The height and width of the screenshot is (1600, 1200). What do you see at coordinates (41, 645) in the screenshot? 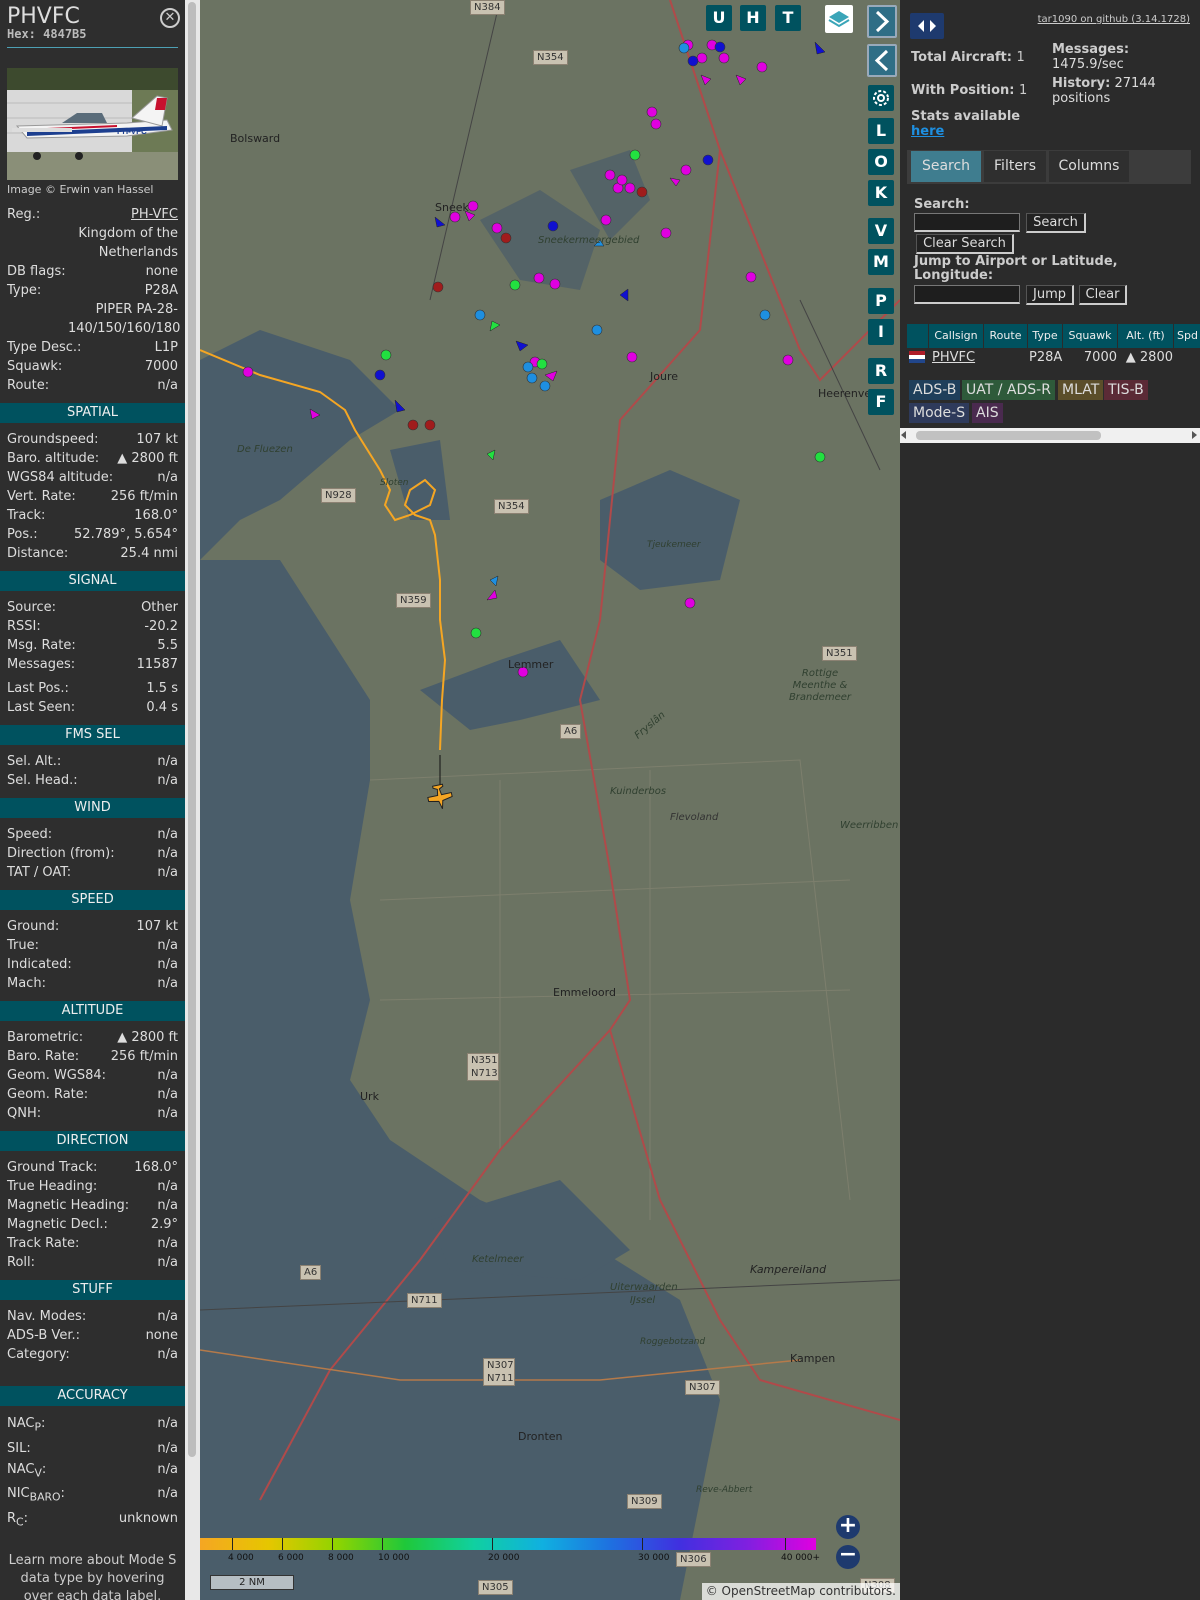
I see `detail-label: Msg. Rate:` at bounding box center [41, 645].